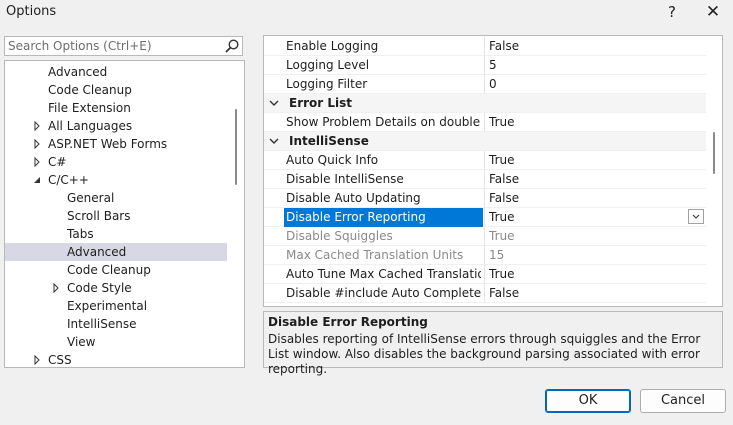  What do you see at coordinates (90, 90) in the screenshot?
I see `tree-item-label: Code Cleanup` at bounding box center [90, 90].